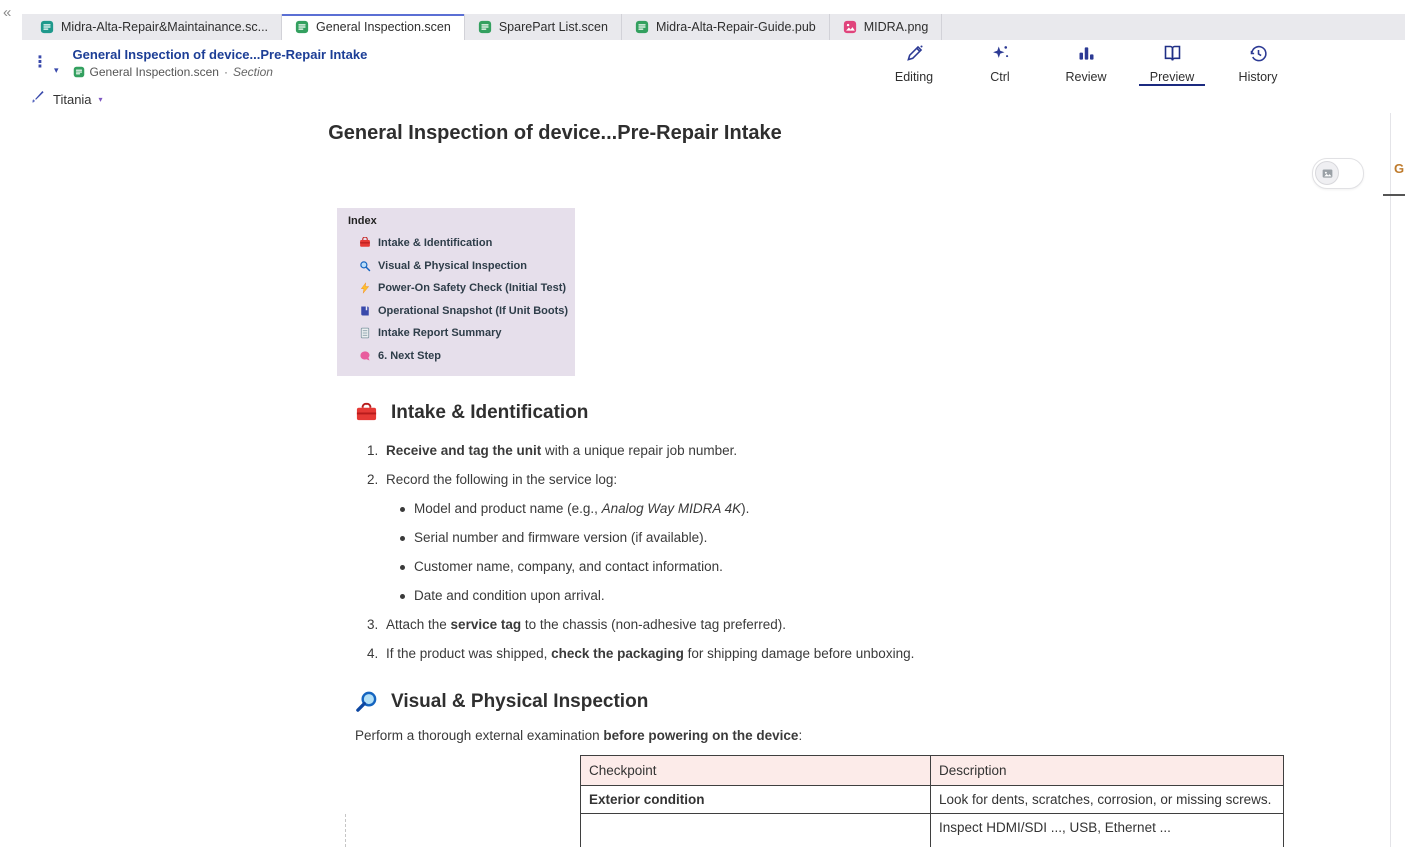 Image resolution: width=1405 pixels, height=847 pixels. I want to click on bullet-item: Date and condition upon arrival., so click(843, 596).